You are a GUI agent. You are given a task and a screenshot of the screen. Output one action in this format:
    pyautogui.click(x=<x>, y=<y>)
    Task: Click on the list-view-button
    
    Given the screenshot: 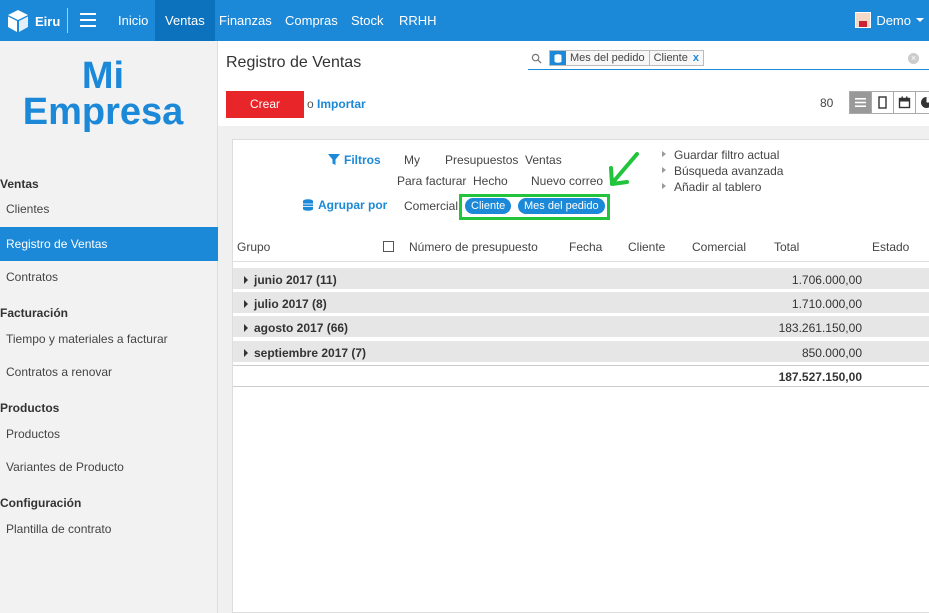 What is the action you would take?
    pyautogui.click(x=860, y=102)
    